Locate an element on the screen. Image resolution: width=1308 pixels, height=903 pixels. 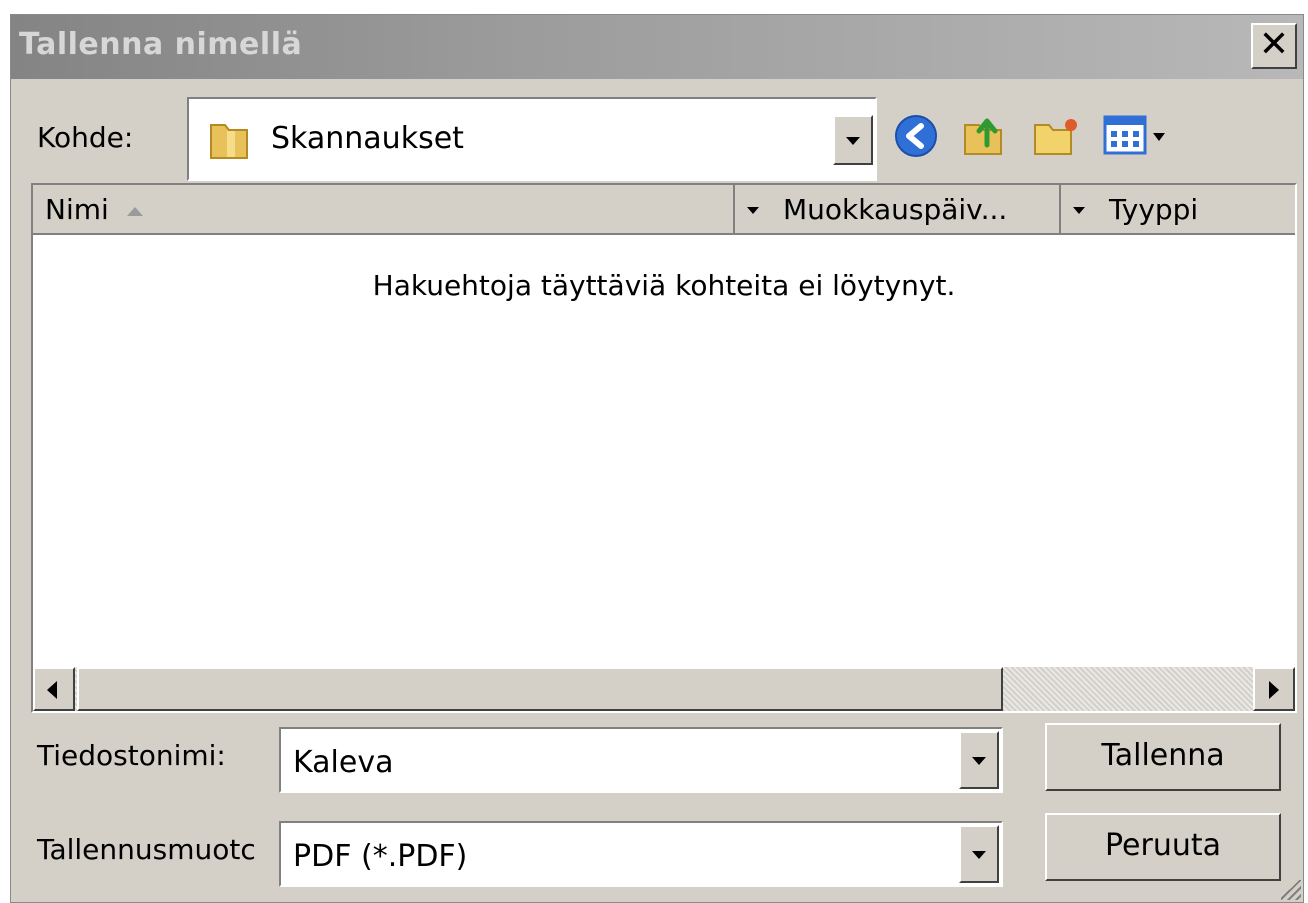
column-header-name: Nimi is located at coordinates (384, 209).